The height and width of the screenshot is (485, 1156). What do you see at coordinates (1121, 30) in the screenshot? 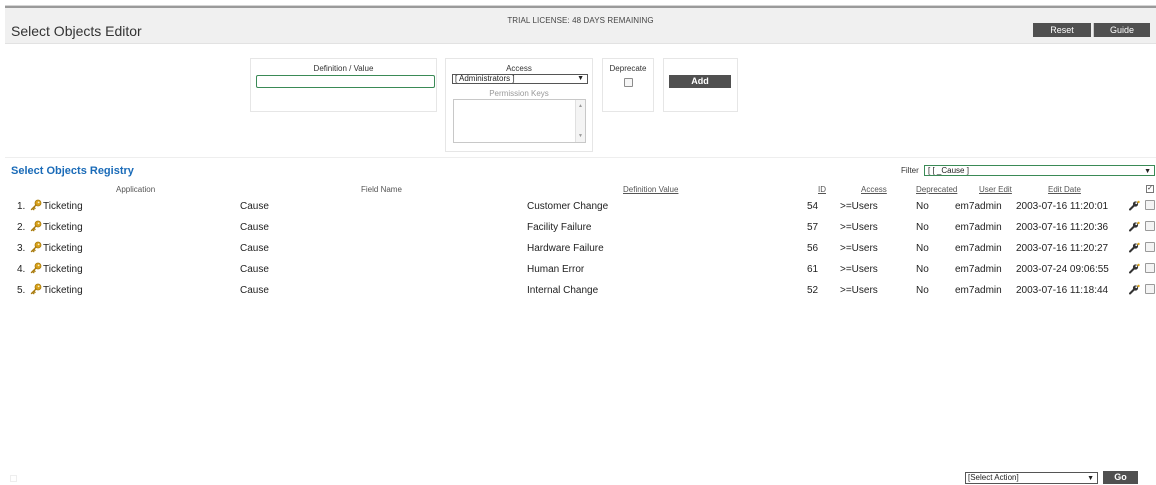
I see `guide-button: Guide` at bounding box center [1121, 30].